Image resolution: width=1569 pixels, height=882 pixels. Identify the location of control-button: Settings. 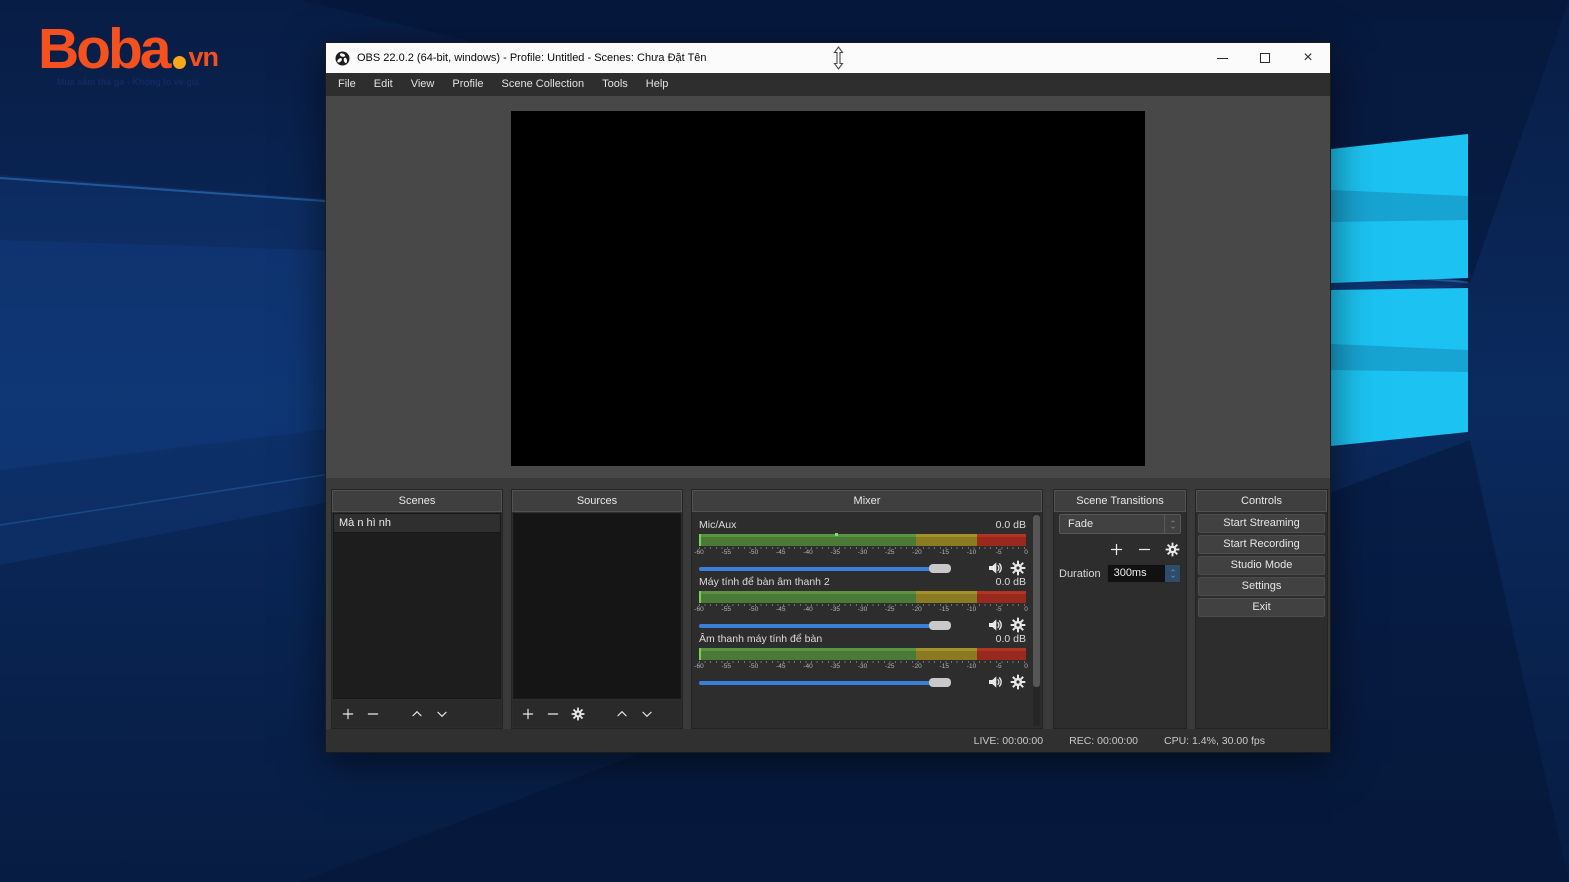
(1261, 586).